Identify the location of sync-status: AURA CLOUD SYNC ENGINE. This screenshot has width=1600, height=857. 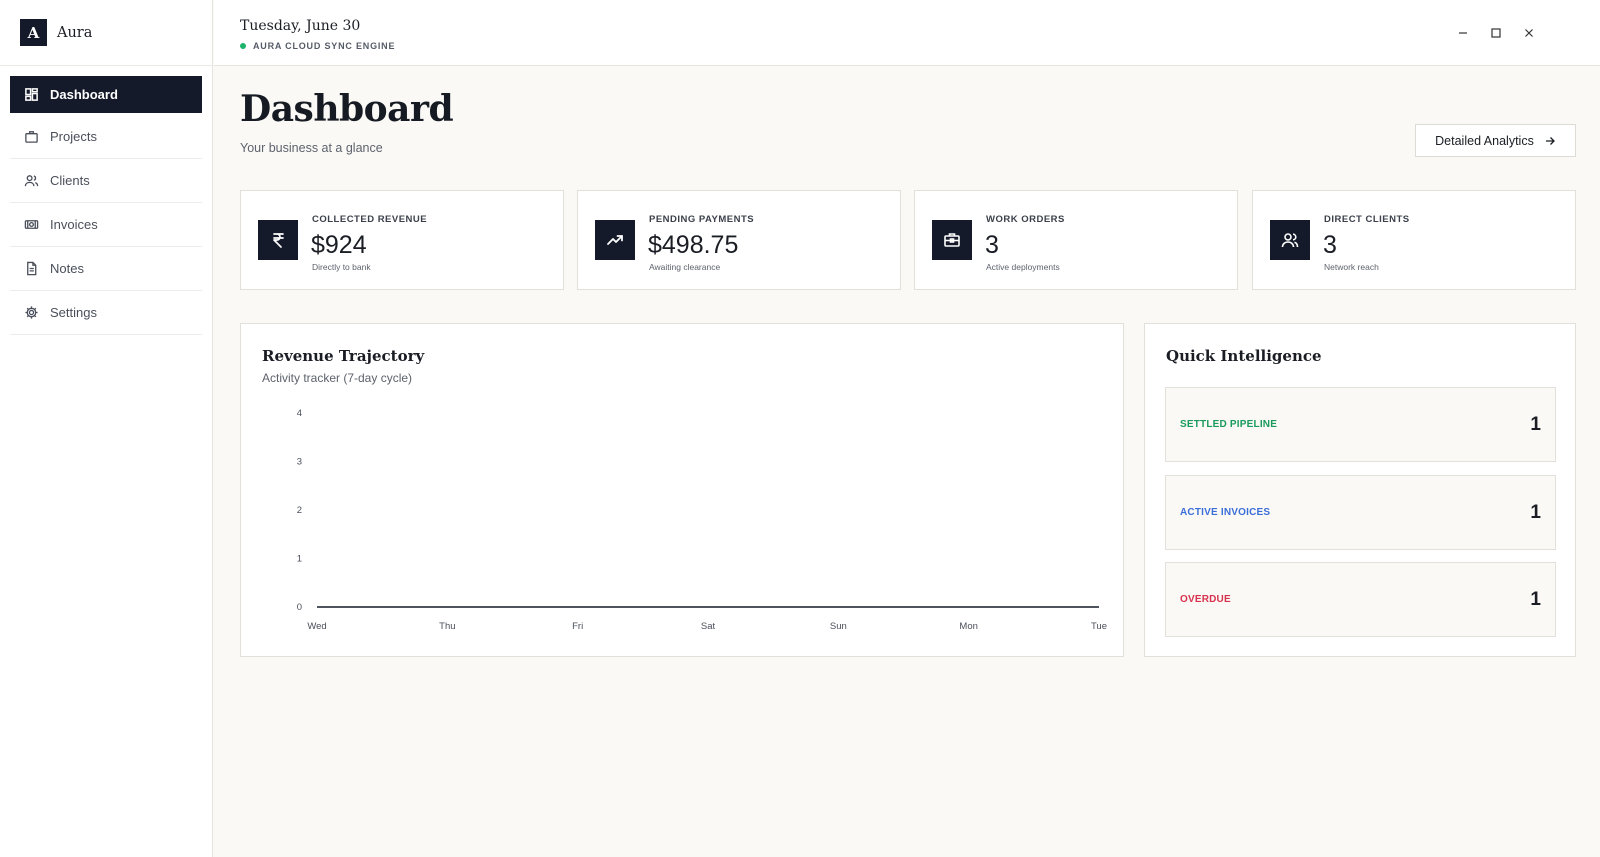
(317, 46).